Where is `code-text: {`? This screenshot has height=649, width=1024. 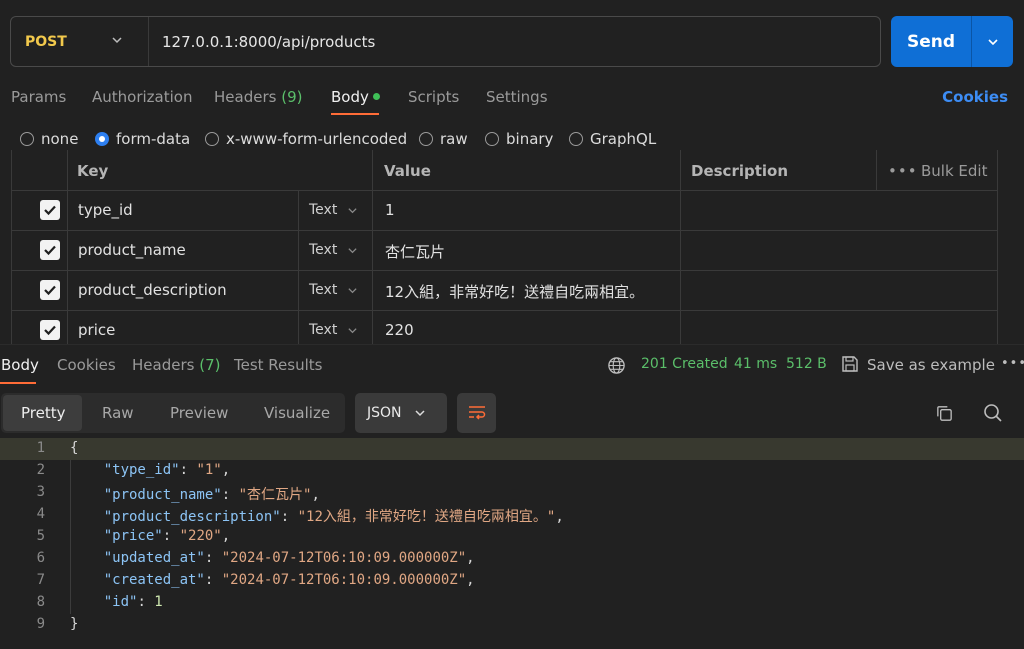 code-text: { is located at coordinates (74, 448).